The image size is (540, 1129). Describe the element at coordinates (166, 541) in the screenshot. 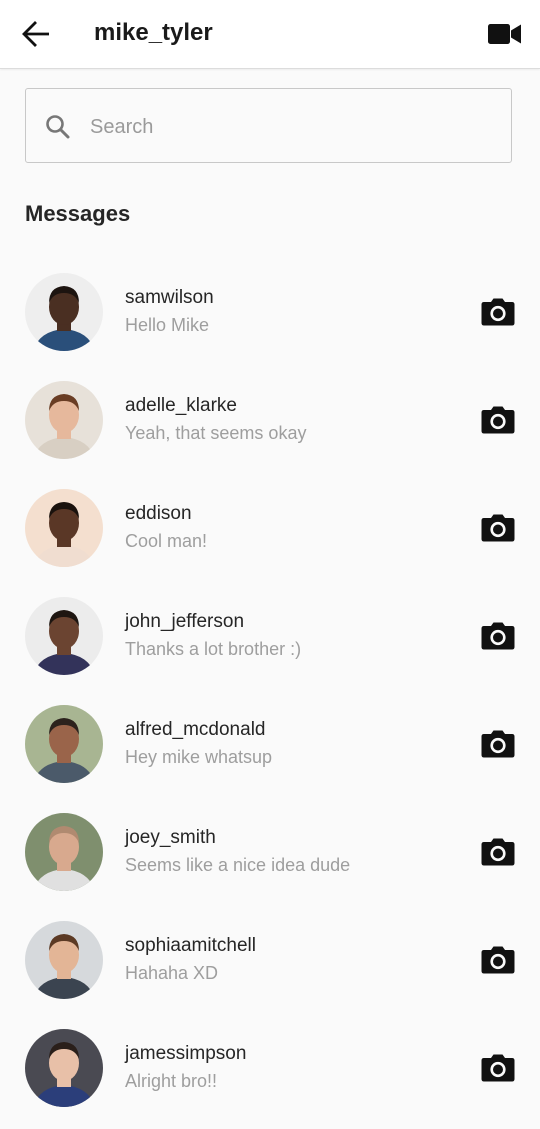

I see `message-preview: Cool man!` at that location.